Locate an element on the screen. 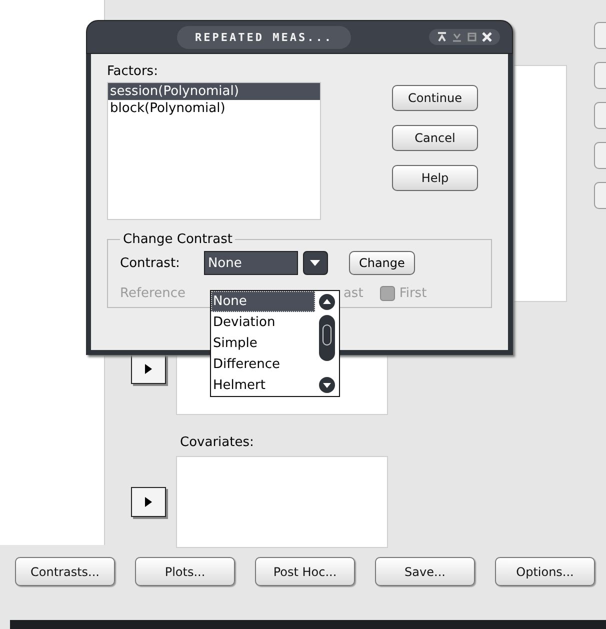 The height and width of the screenshot is (629, 606). caret-icon is located at coordinates (315, 263).